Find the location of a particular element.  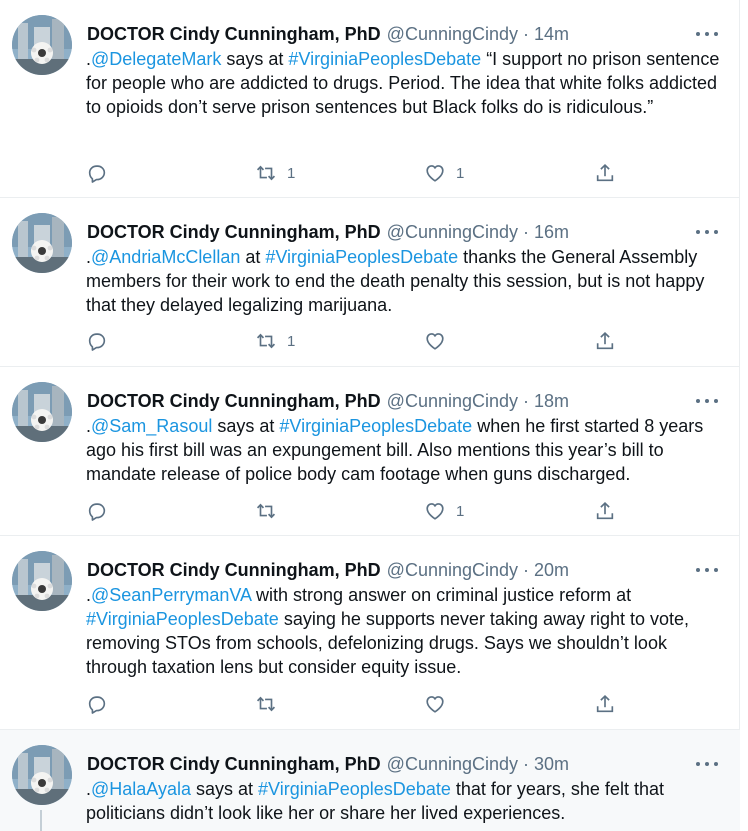

mention-link: @SeanPerrymanVA is located at coordinates (171, 595).